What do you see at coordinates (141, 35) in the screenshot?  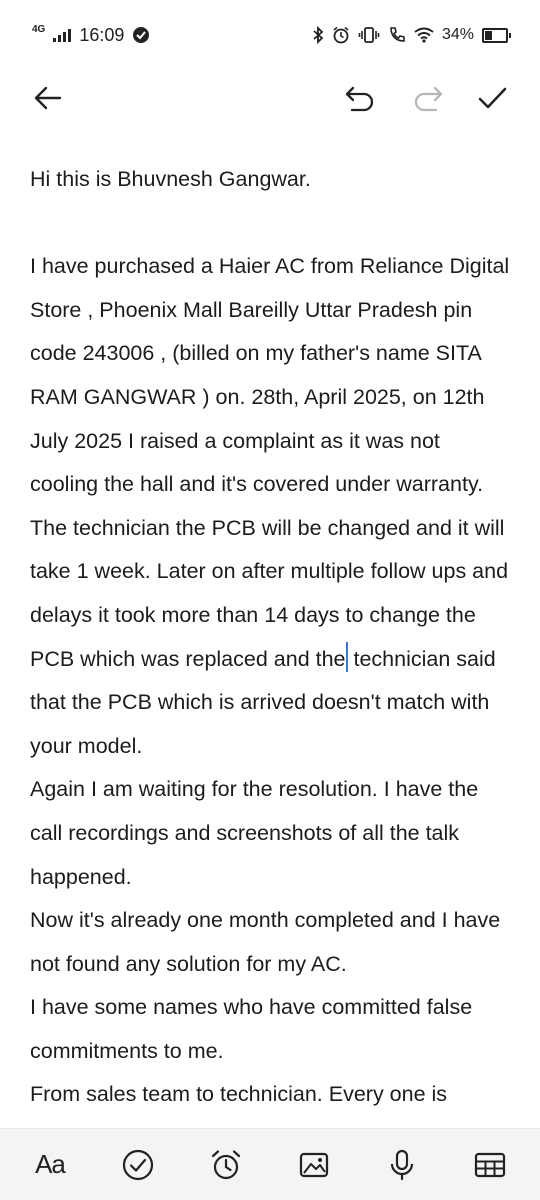 I see `vpn-shield-icon` at bounding box center [141, 35].